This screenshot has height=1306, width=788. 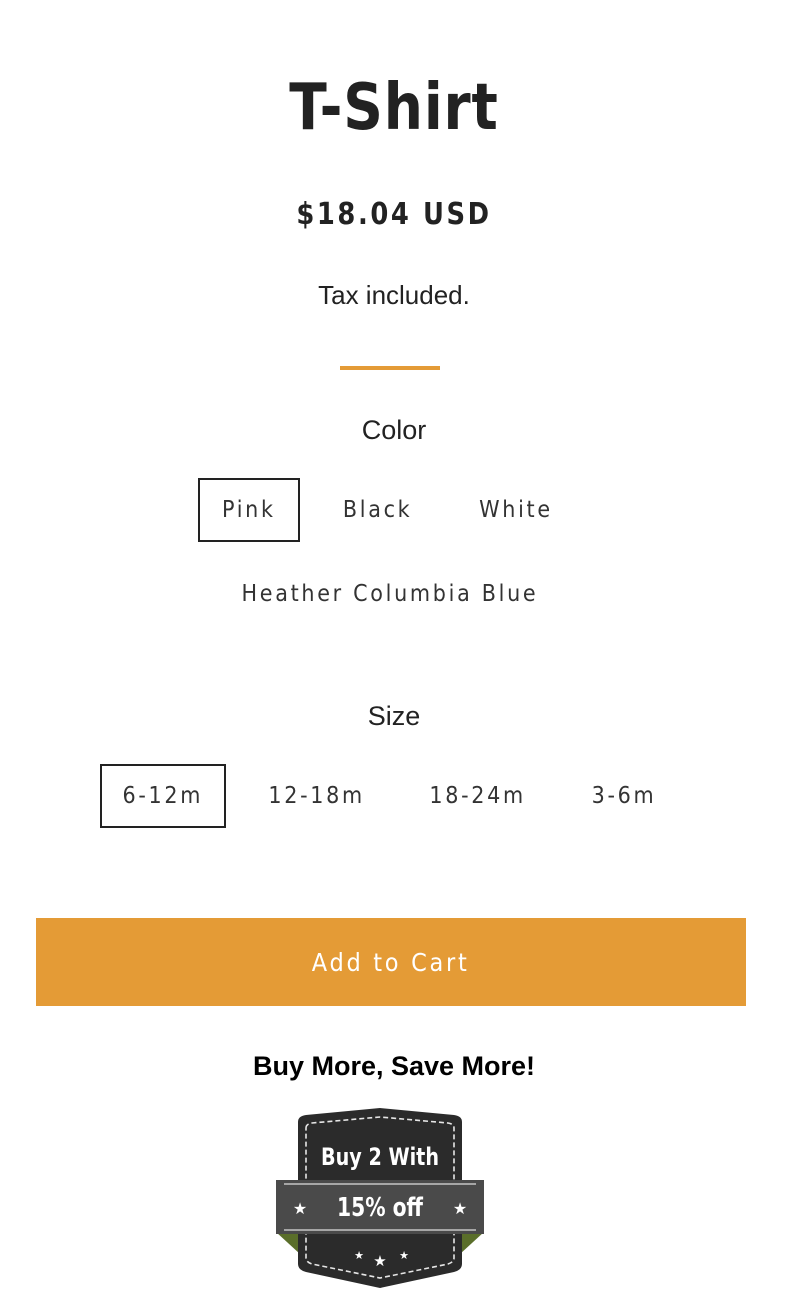 I want to click on size-swatch-6-12m: 6-12m, so click(x=163, y=796).